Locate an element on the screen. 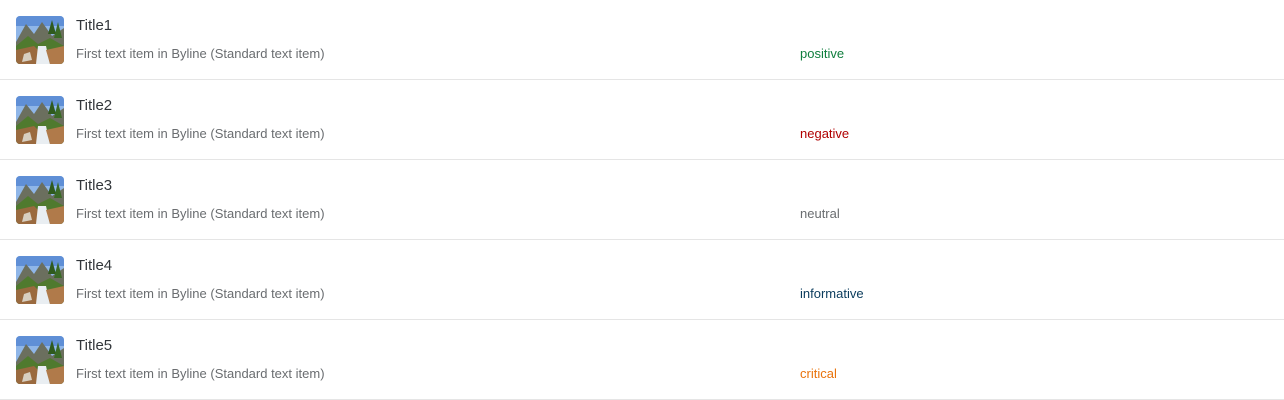  status-text: negative is located at coordinates (825, 133).